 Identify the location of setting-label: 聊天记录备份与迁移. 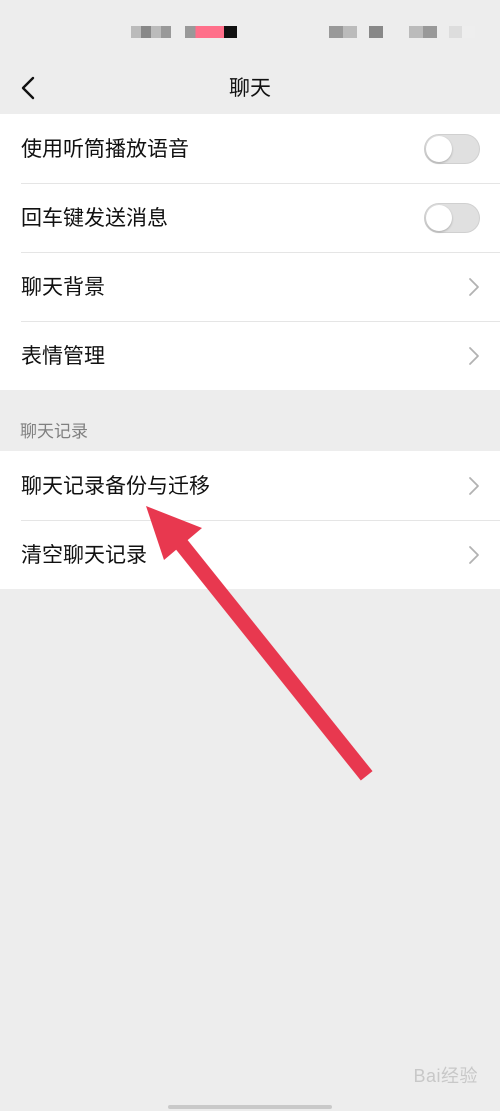
(115, 485).